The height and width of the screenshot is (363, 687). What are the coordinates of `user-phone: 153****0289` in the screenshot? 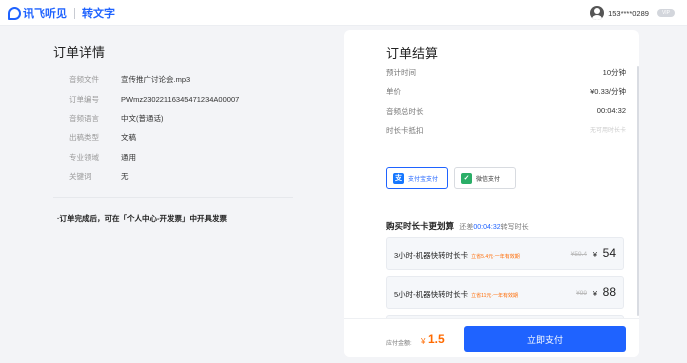 It's located at (628, 13).